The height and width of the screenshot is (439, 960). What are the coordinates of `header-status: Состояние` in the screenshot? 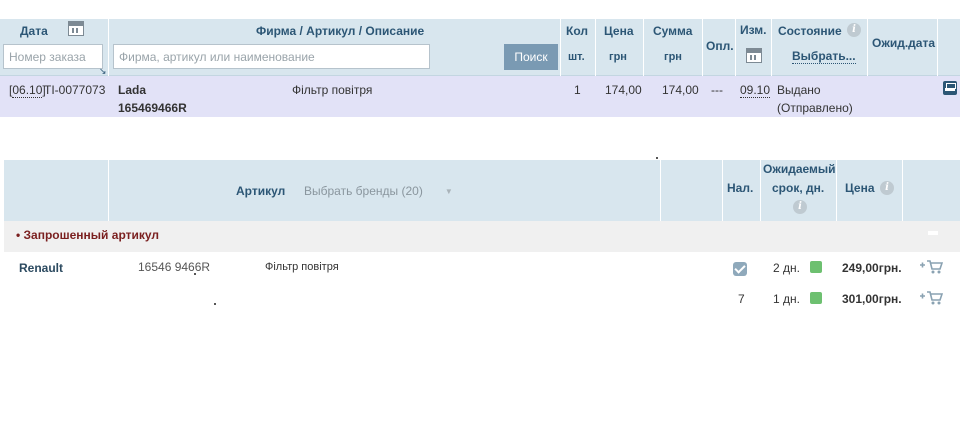 It's located at (810, 31).